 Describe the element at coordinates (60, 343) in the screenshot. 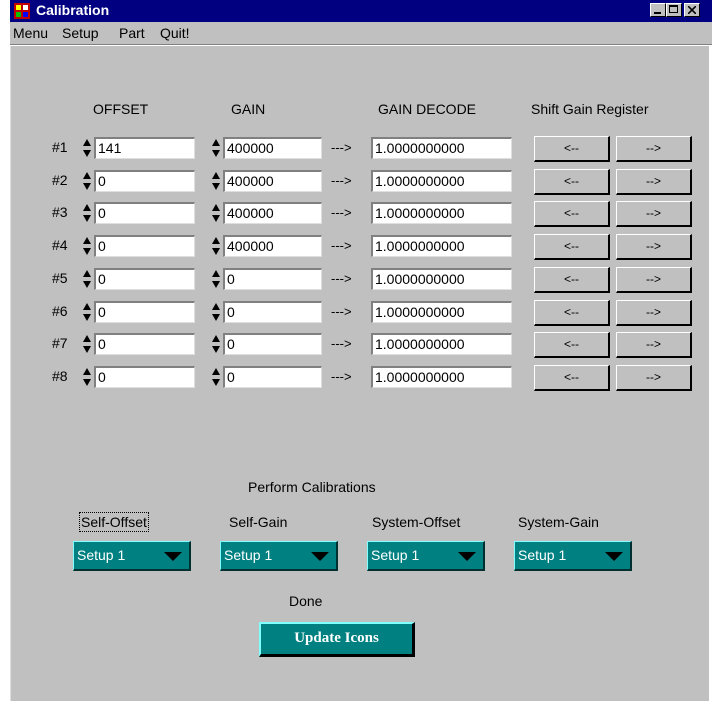

I see `row-label: #7` at that location.